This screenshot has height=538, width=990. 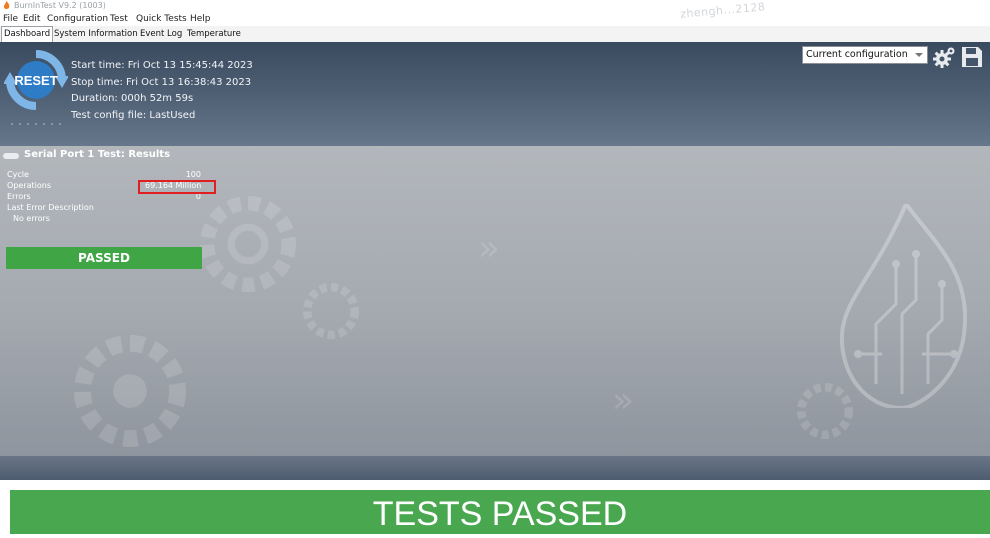 What do you see at coordinates (133, 115) in the screenshot?
I see `config-file: Test config file: LastUsed` at bounding box center [133, 115].